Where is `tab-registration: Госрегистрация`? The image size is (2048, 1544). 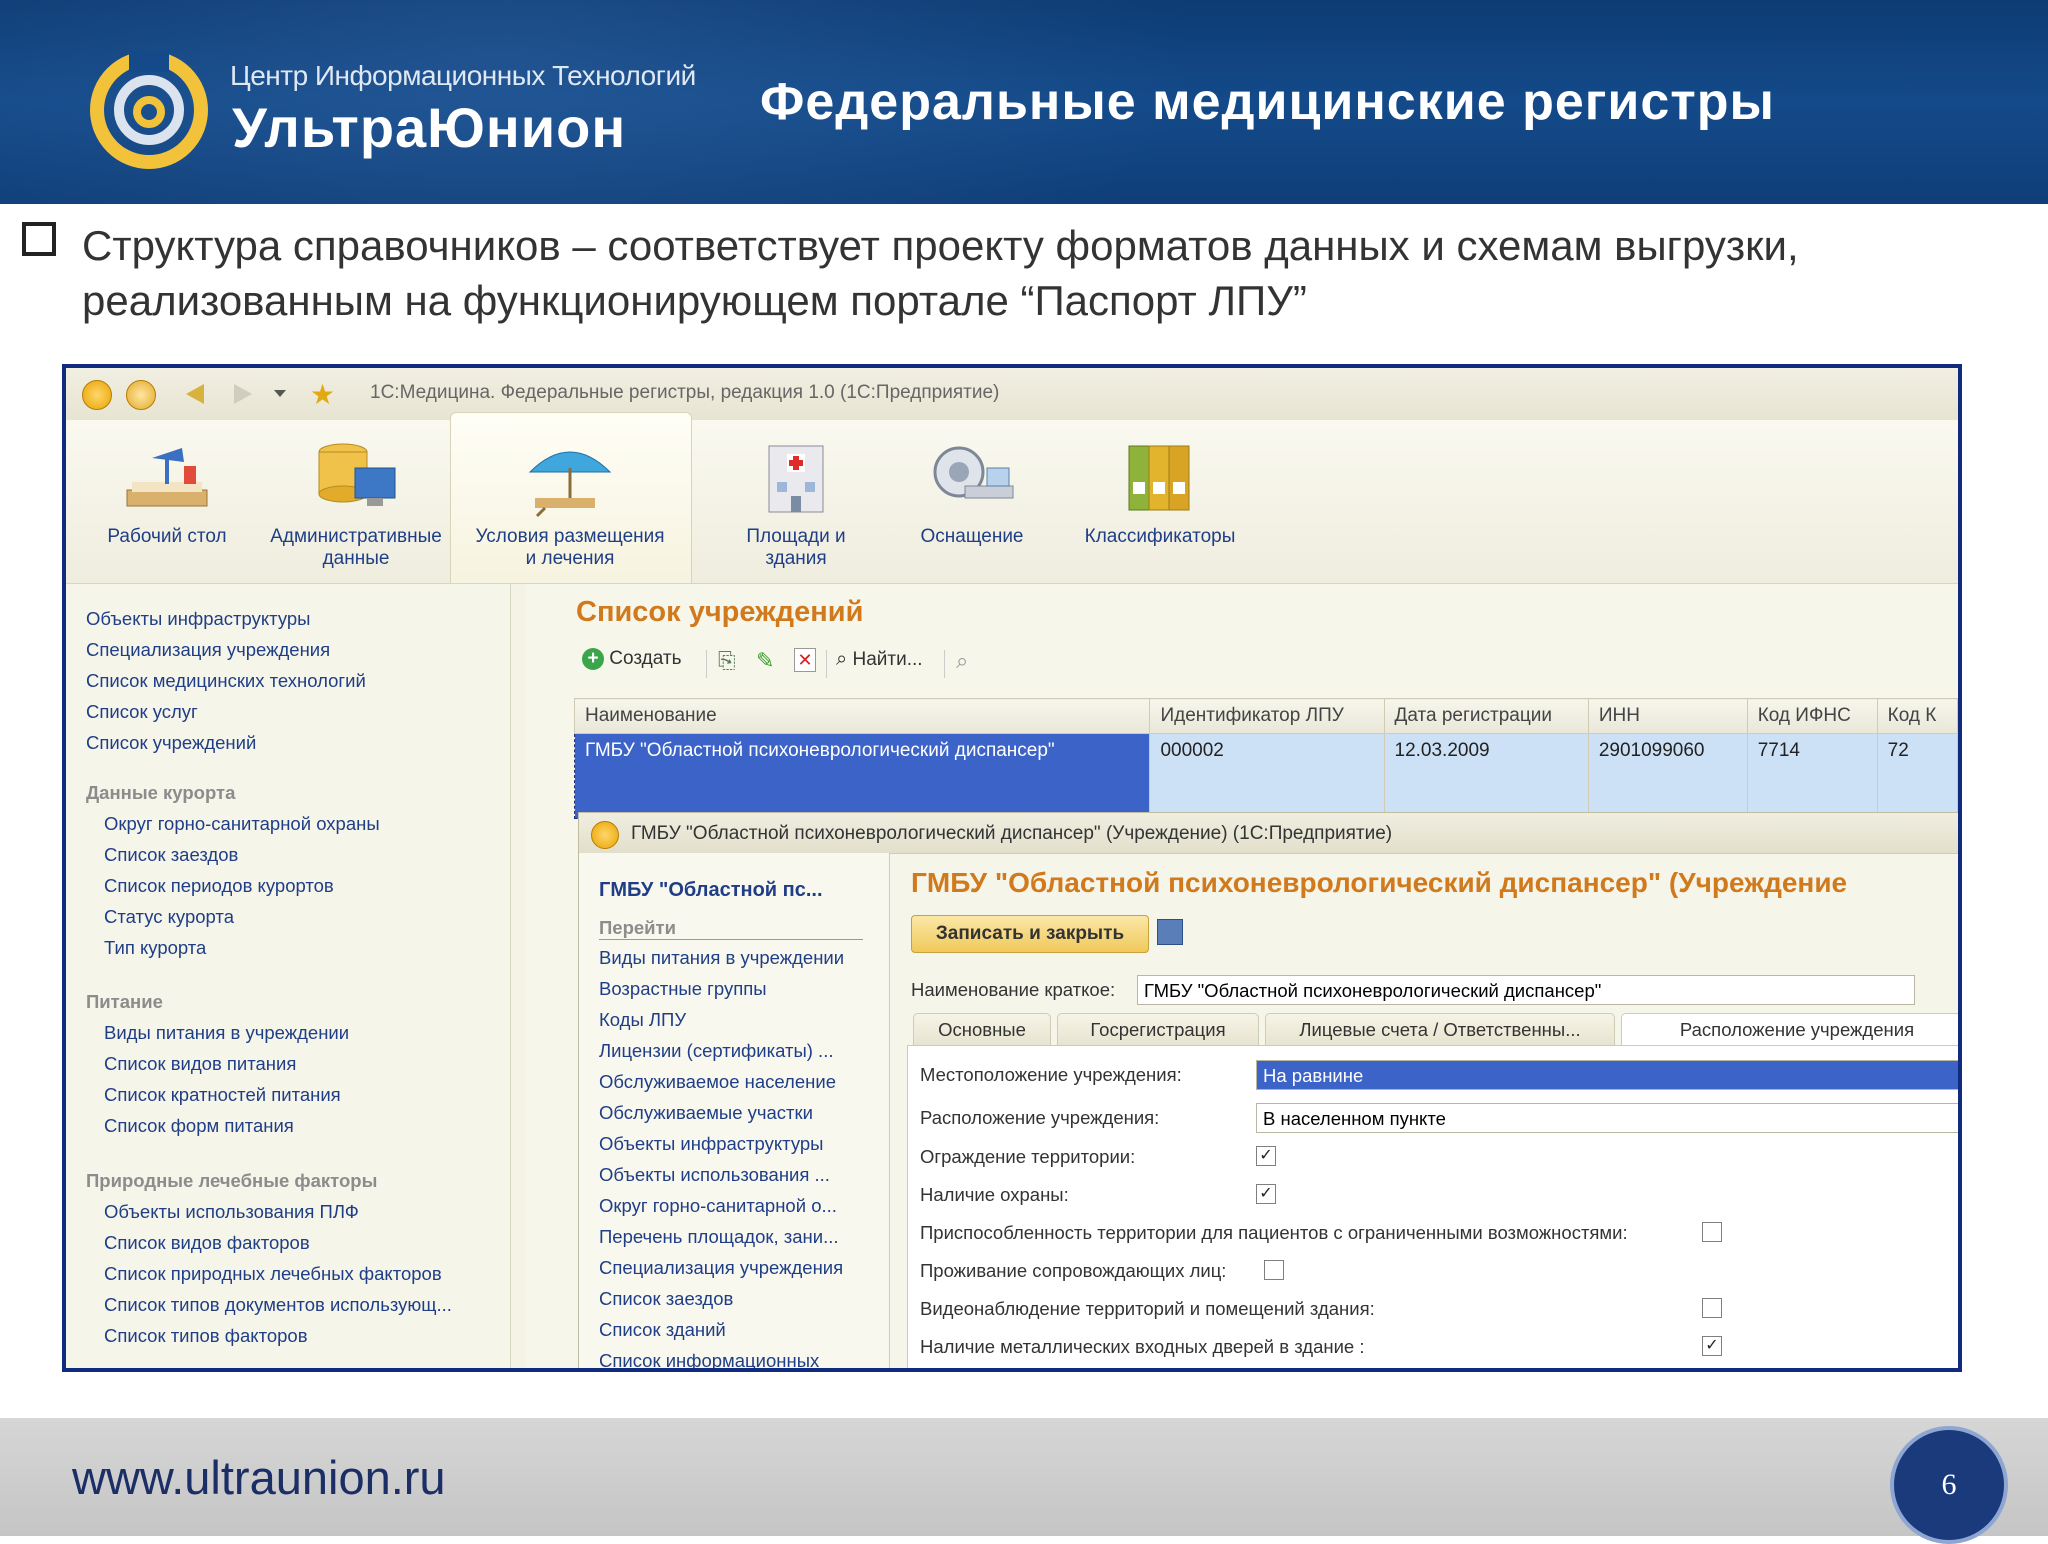
tab-registration: Госрегистрация is located at coordinates (1158, 1030).